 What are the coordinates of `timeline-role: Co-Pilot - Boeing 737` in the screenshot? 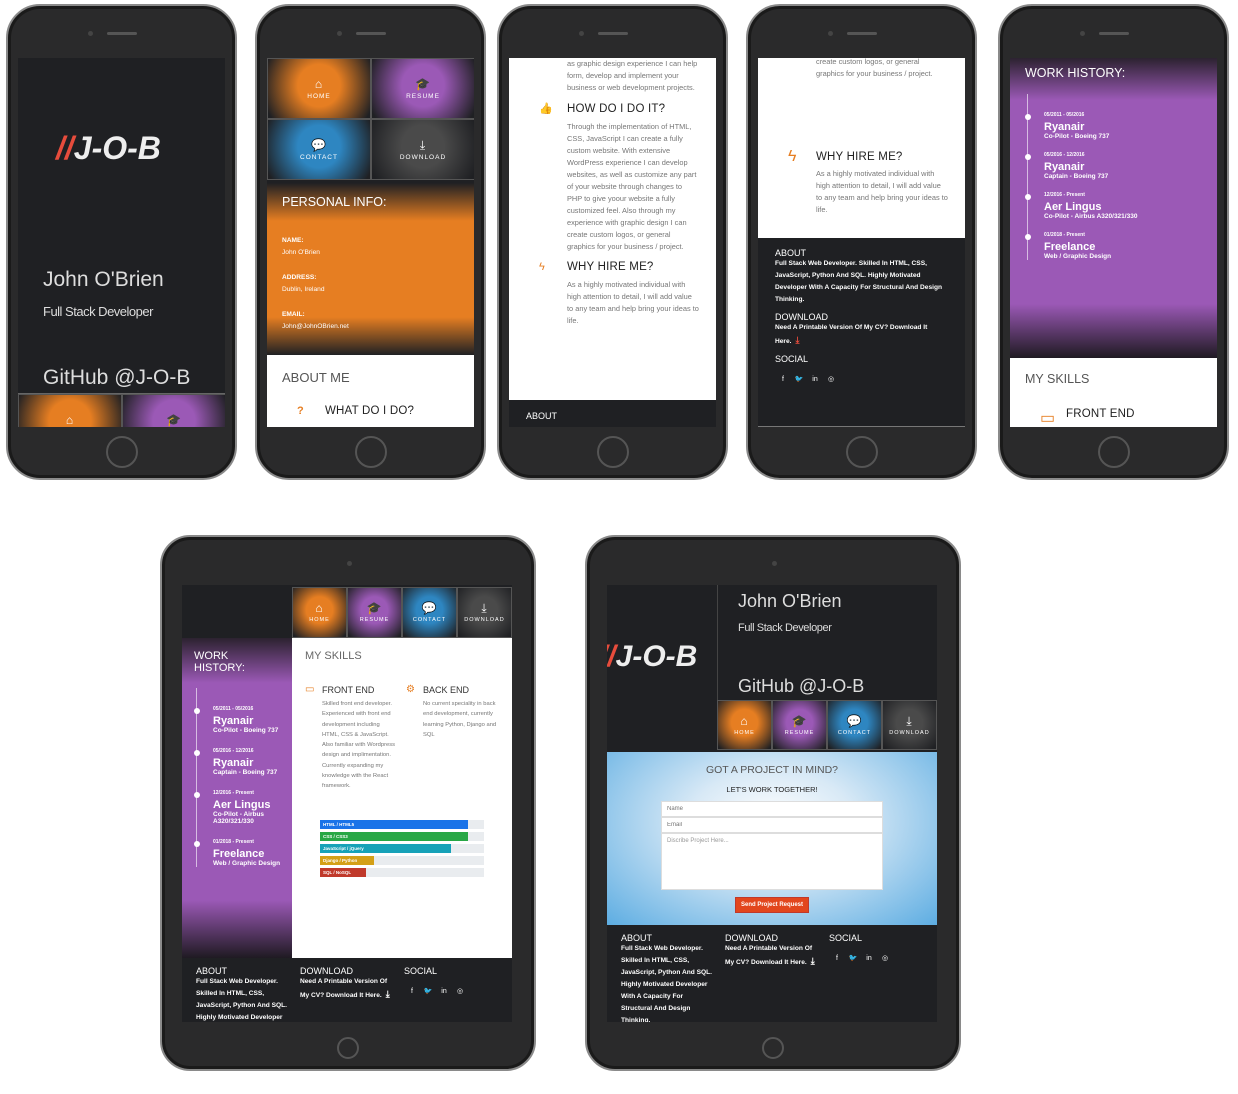 It's located at (246, 730).